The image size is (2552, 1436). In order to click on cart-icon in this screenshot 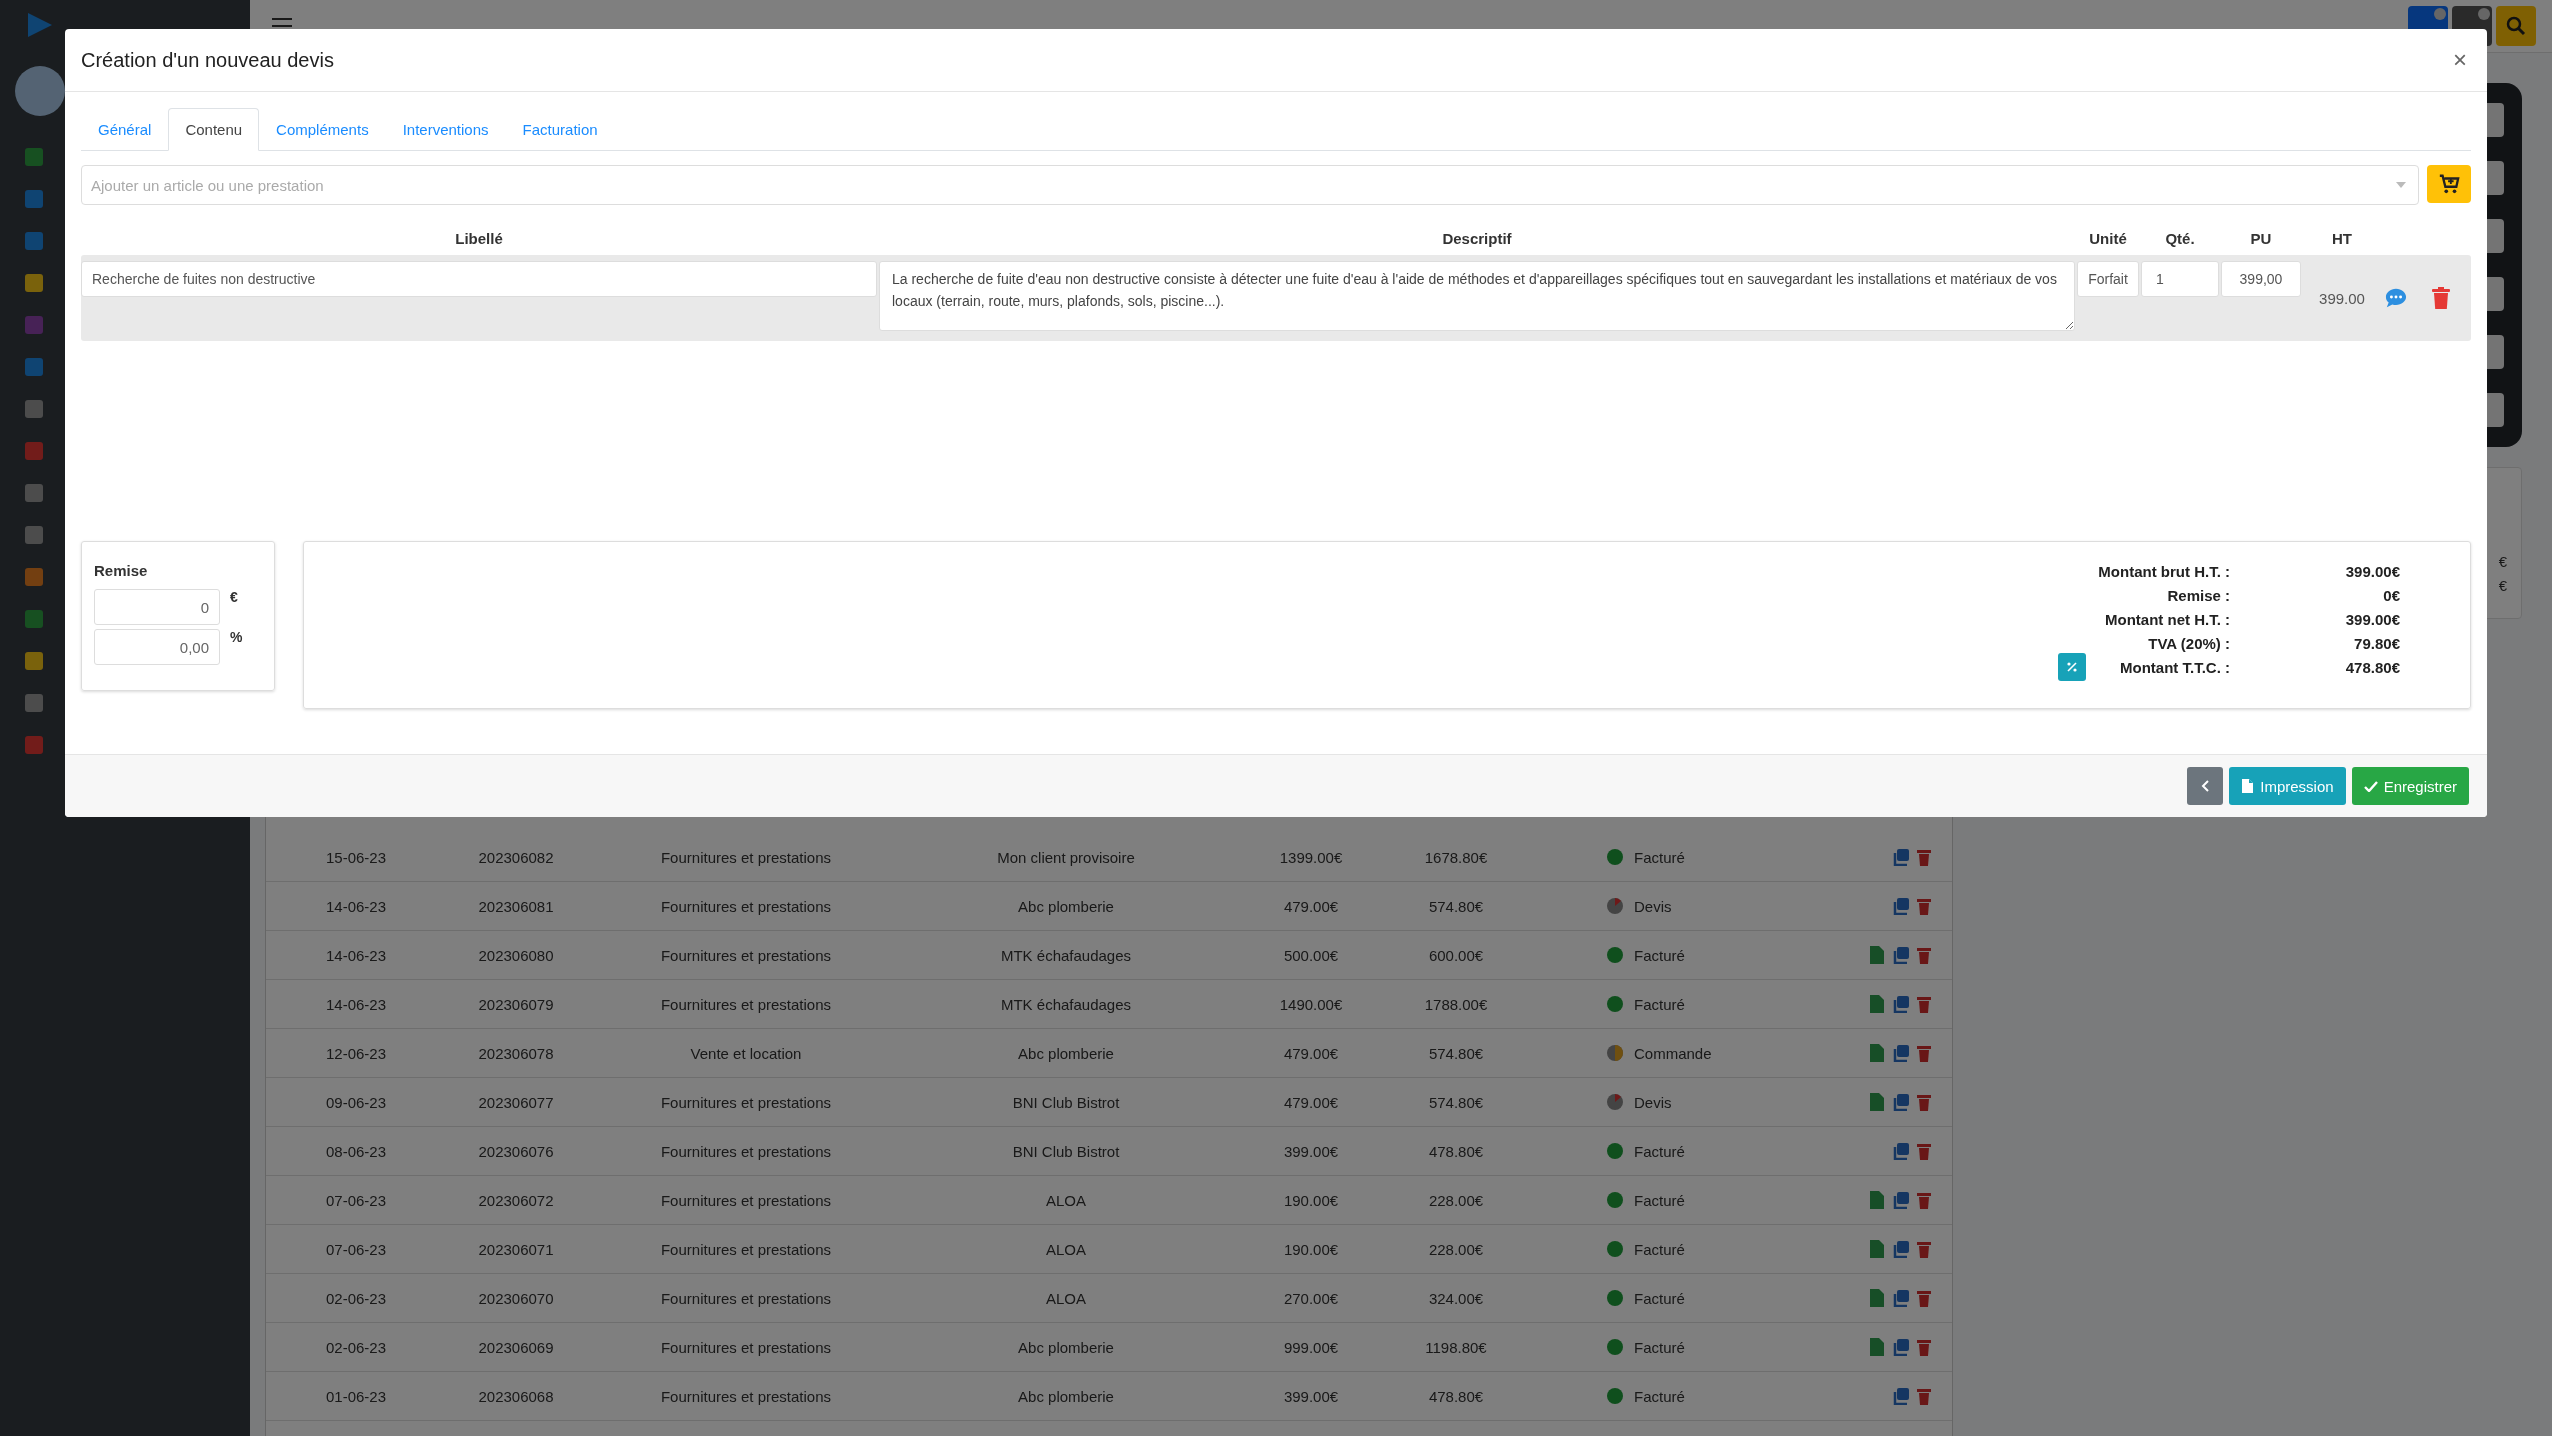, I will do `click(2449, 184)`.